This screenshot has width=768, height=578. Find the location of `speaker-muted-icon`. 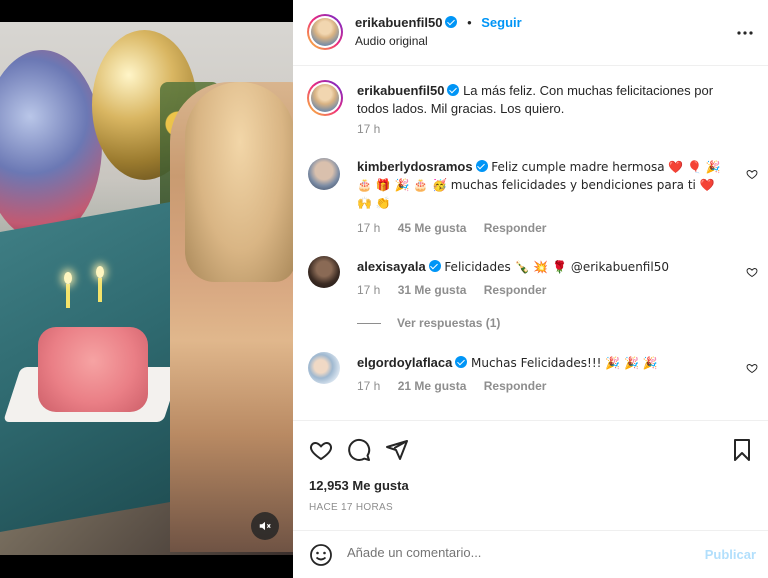

speaker-muted-icon is located at coordinates (265, 526).